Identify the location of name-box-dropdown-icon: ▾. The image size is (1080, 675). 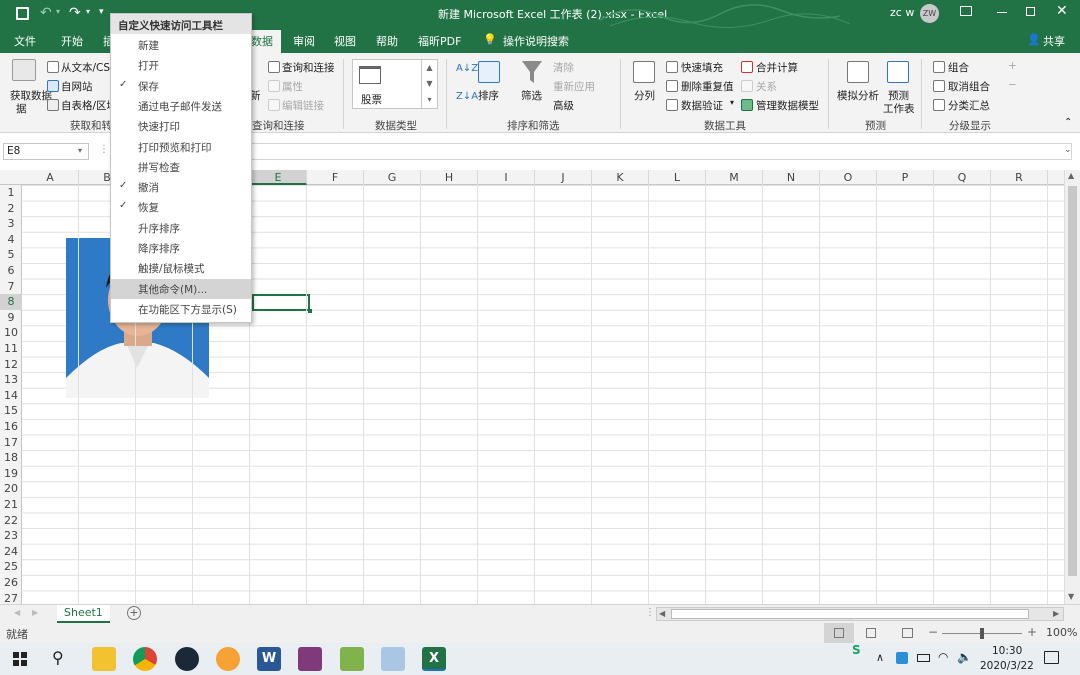
(80, 150).